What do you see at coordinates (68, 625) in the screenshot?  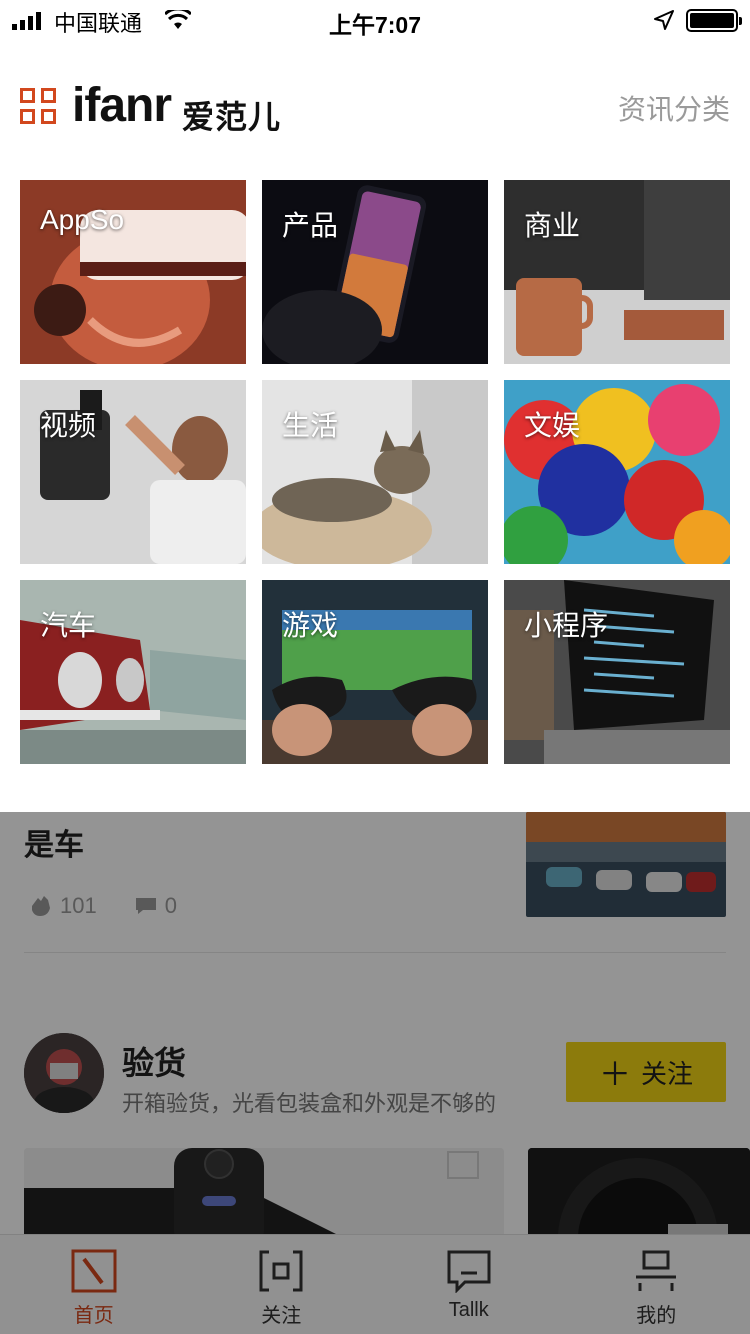 I see `tile-label: 汽车` at bounding box center [68, 625].